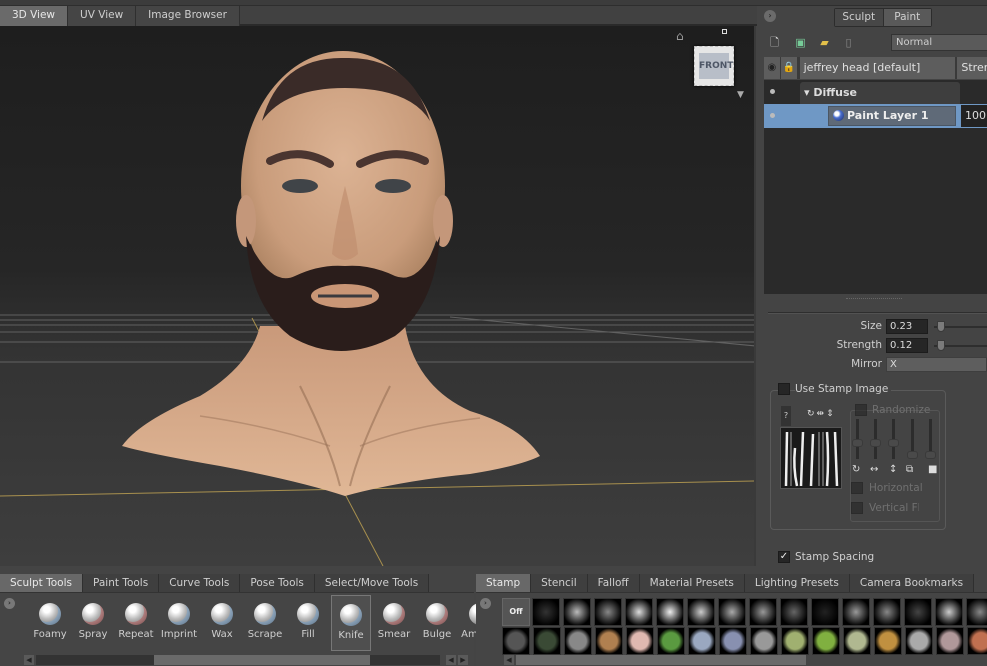  What do you see at coordinates (770, 16) in the screenshot?
I see `collapse-panel-icon: ›` at bounding box center [770, 16].